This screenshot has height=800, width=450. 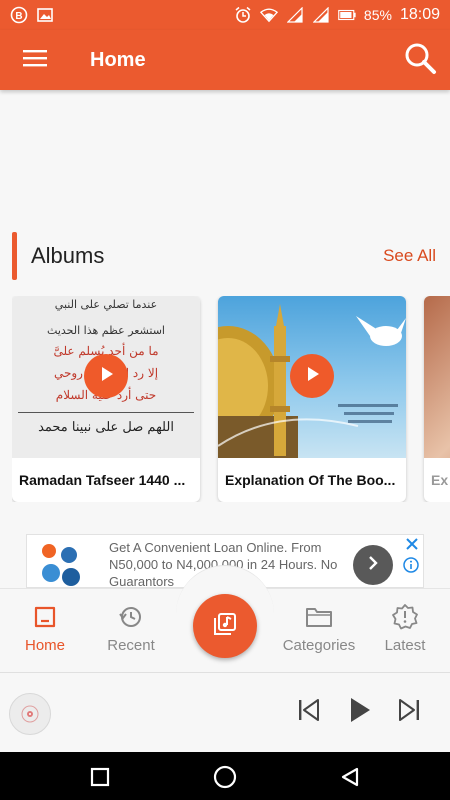 I want to click on skip-next-icon, so click(x=409, y=712).